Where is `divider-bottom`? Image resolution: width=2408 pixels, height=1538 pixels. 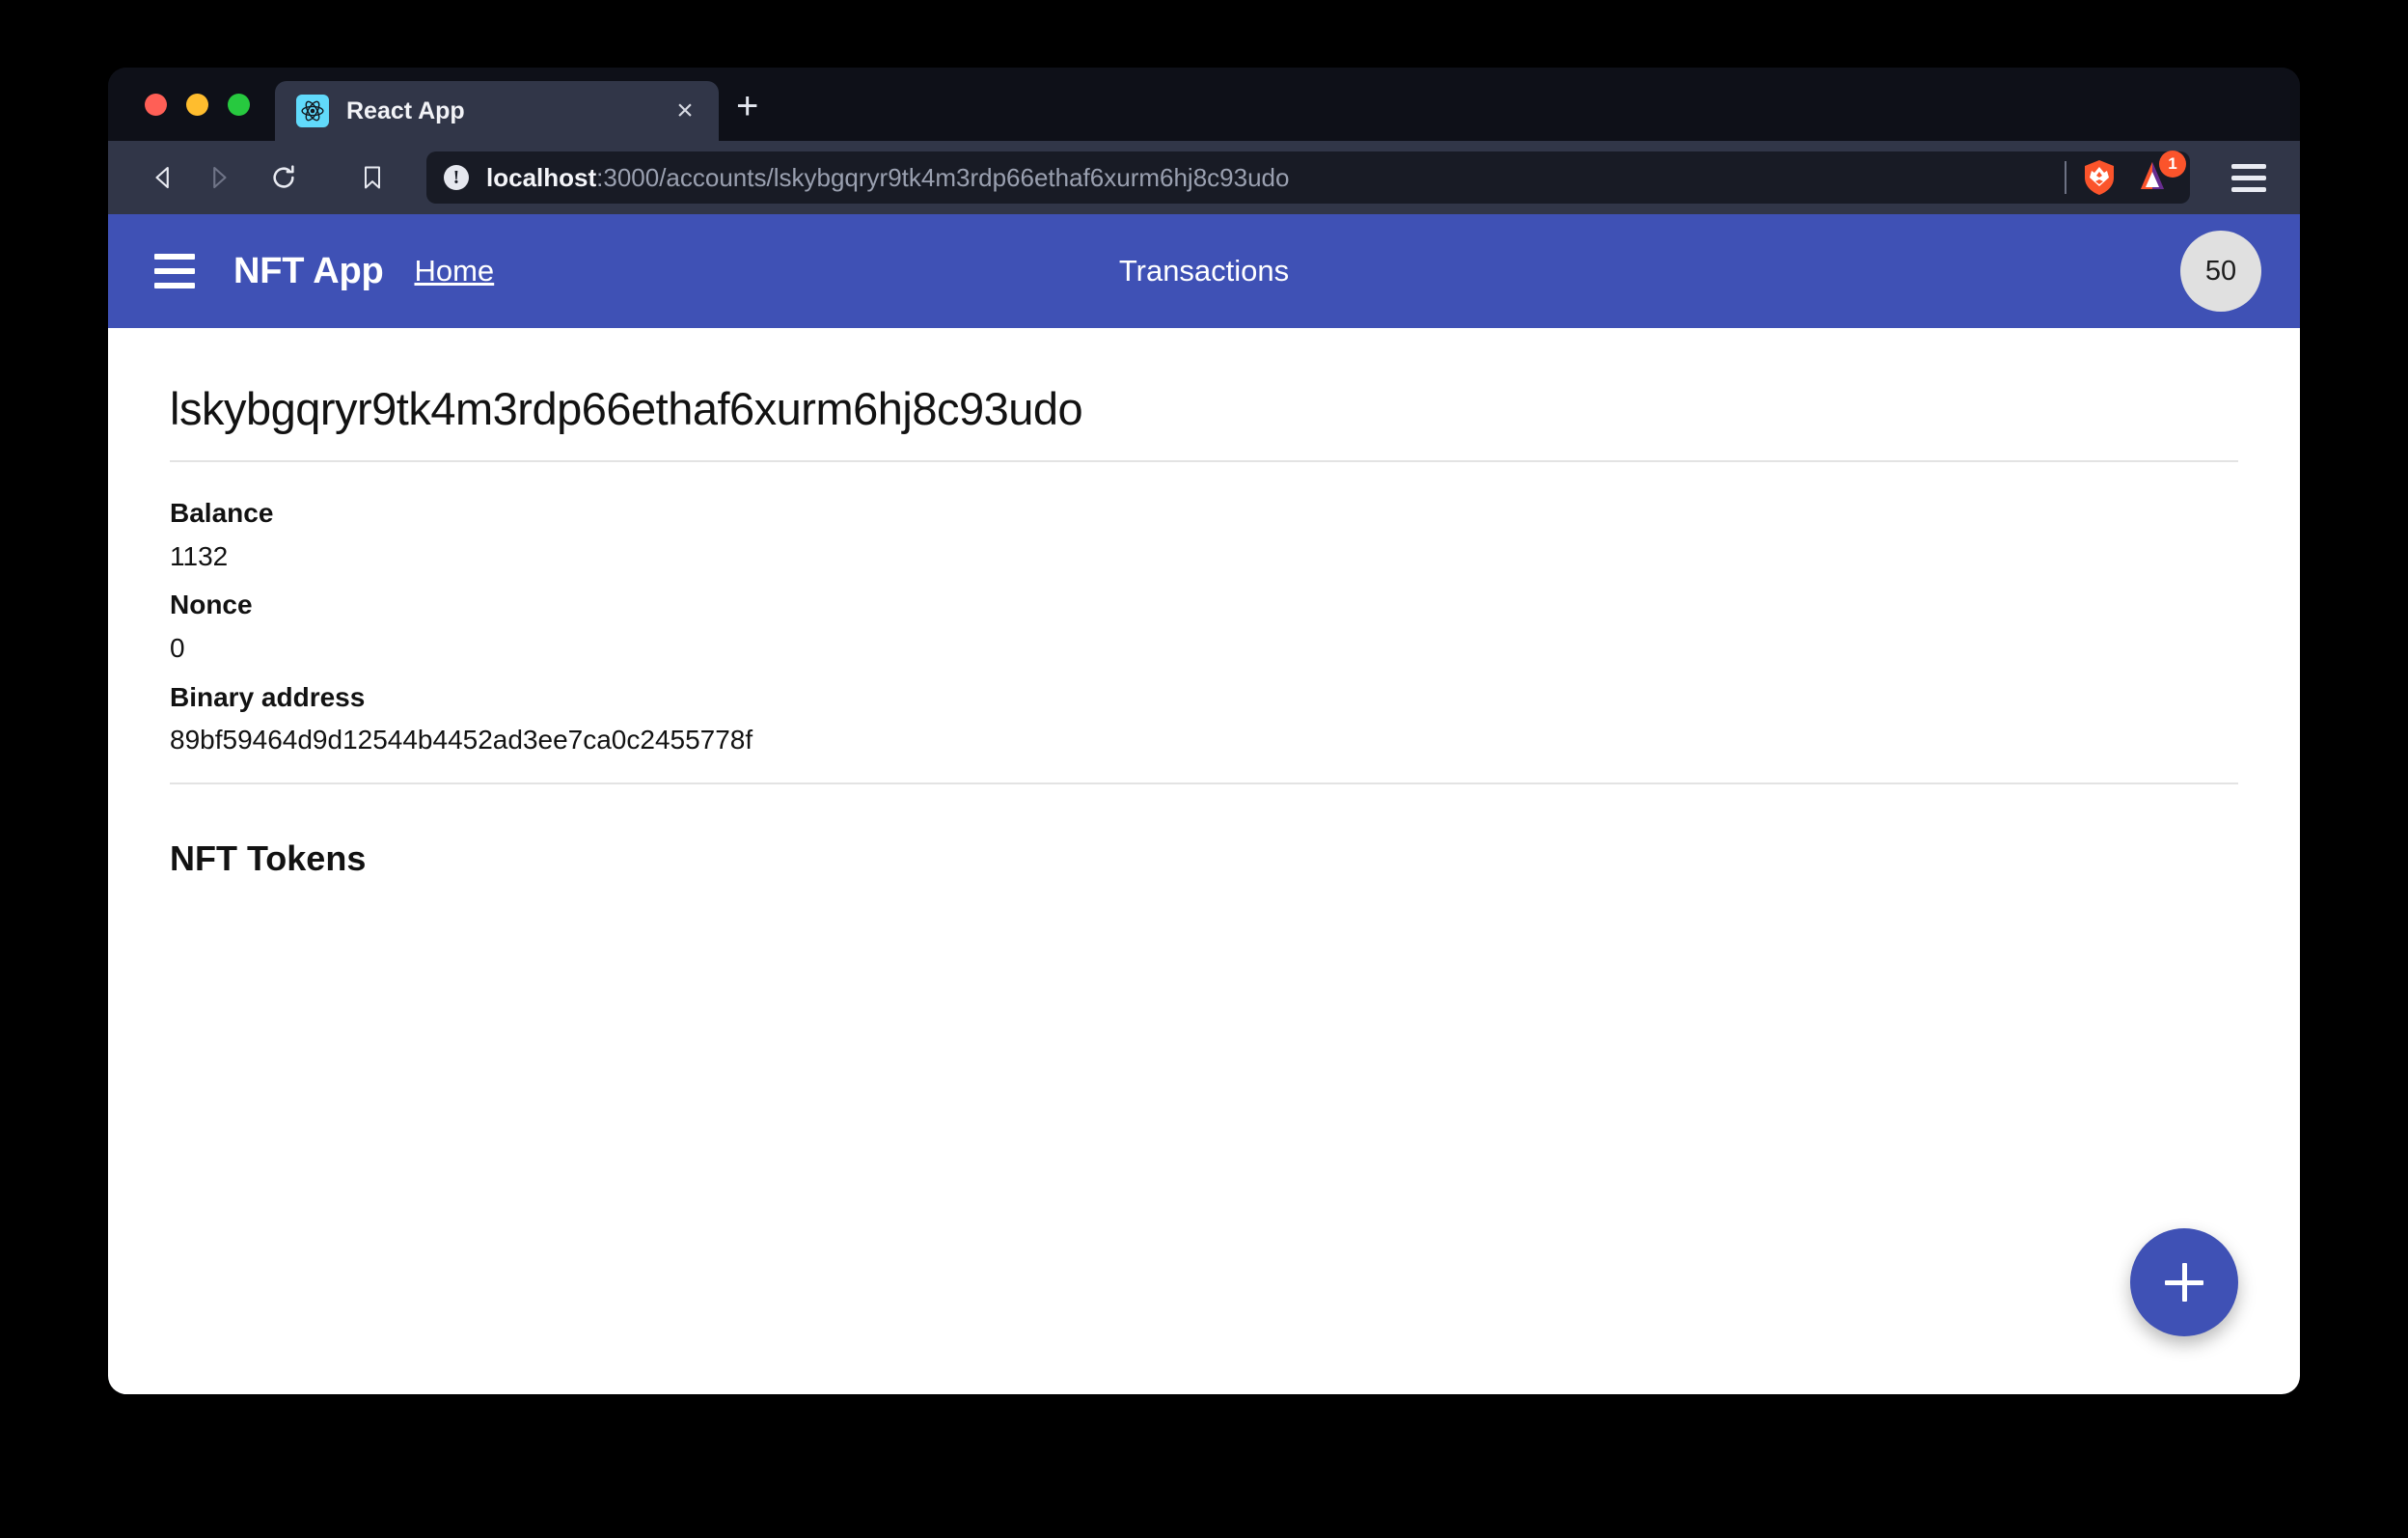 divider-bottom is located at coordinates (1204, 783).